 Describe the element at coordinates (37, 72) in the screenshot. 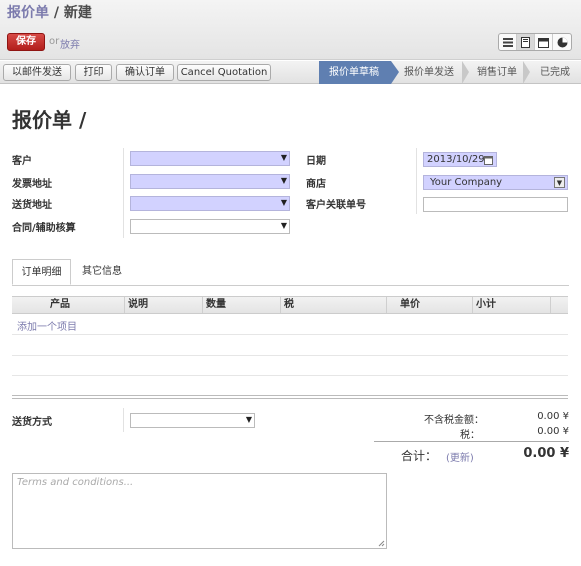

I see `send-by-email-button: 以邮件发送` at that location.